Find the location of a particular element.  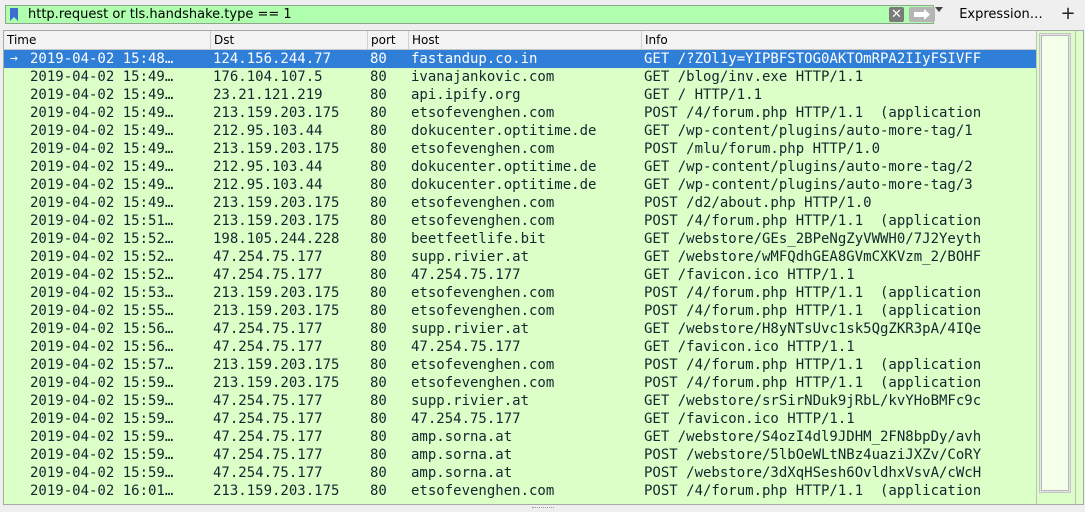

cell-dst: 23.21.121.219 is located at coordinates (268, 95).